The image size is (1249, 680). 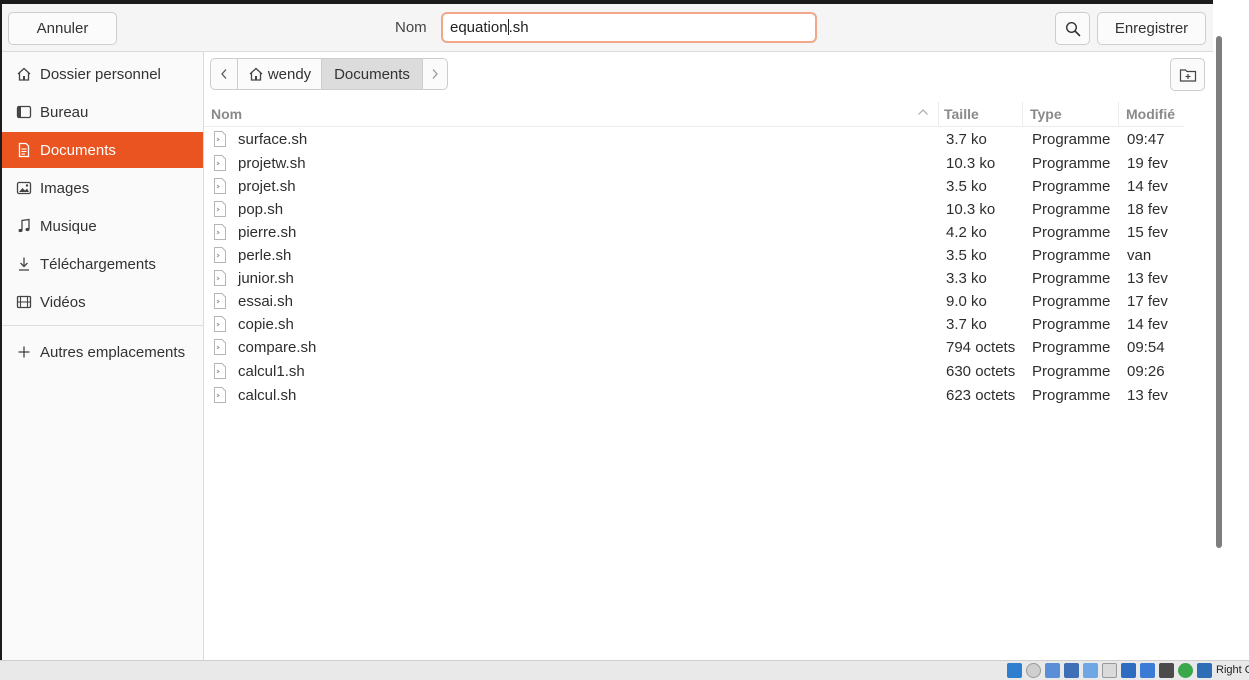 I want to click on chevron-right-icon, so click(x=435, y=74).